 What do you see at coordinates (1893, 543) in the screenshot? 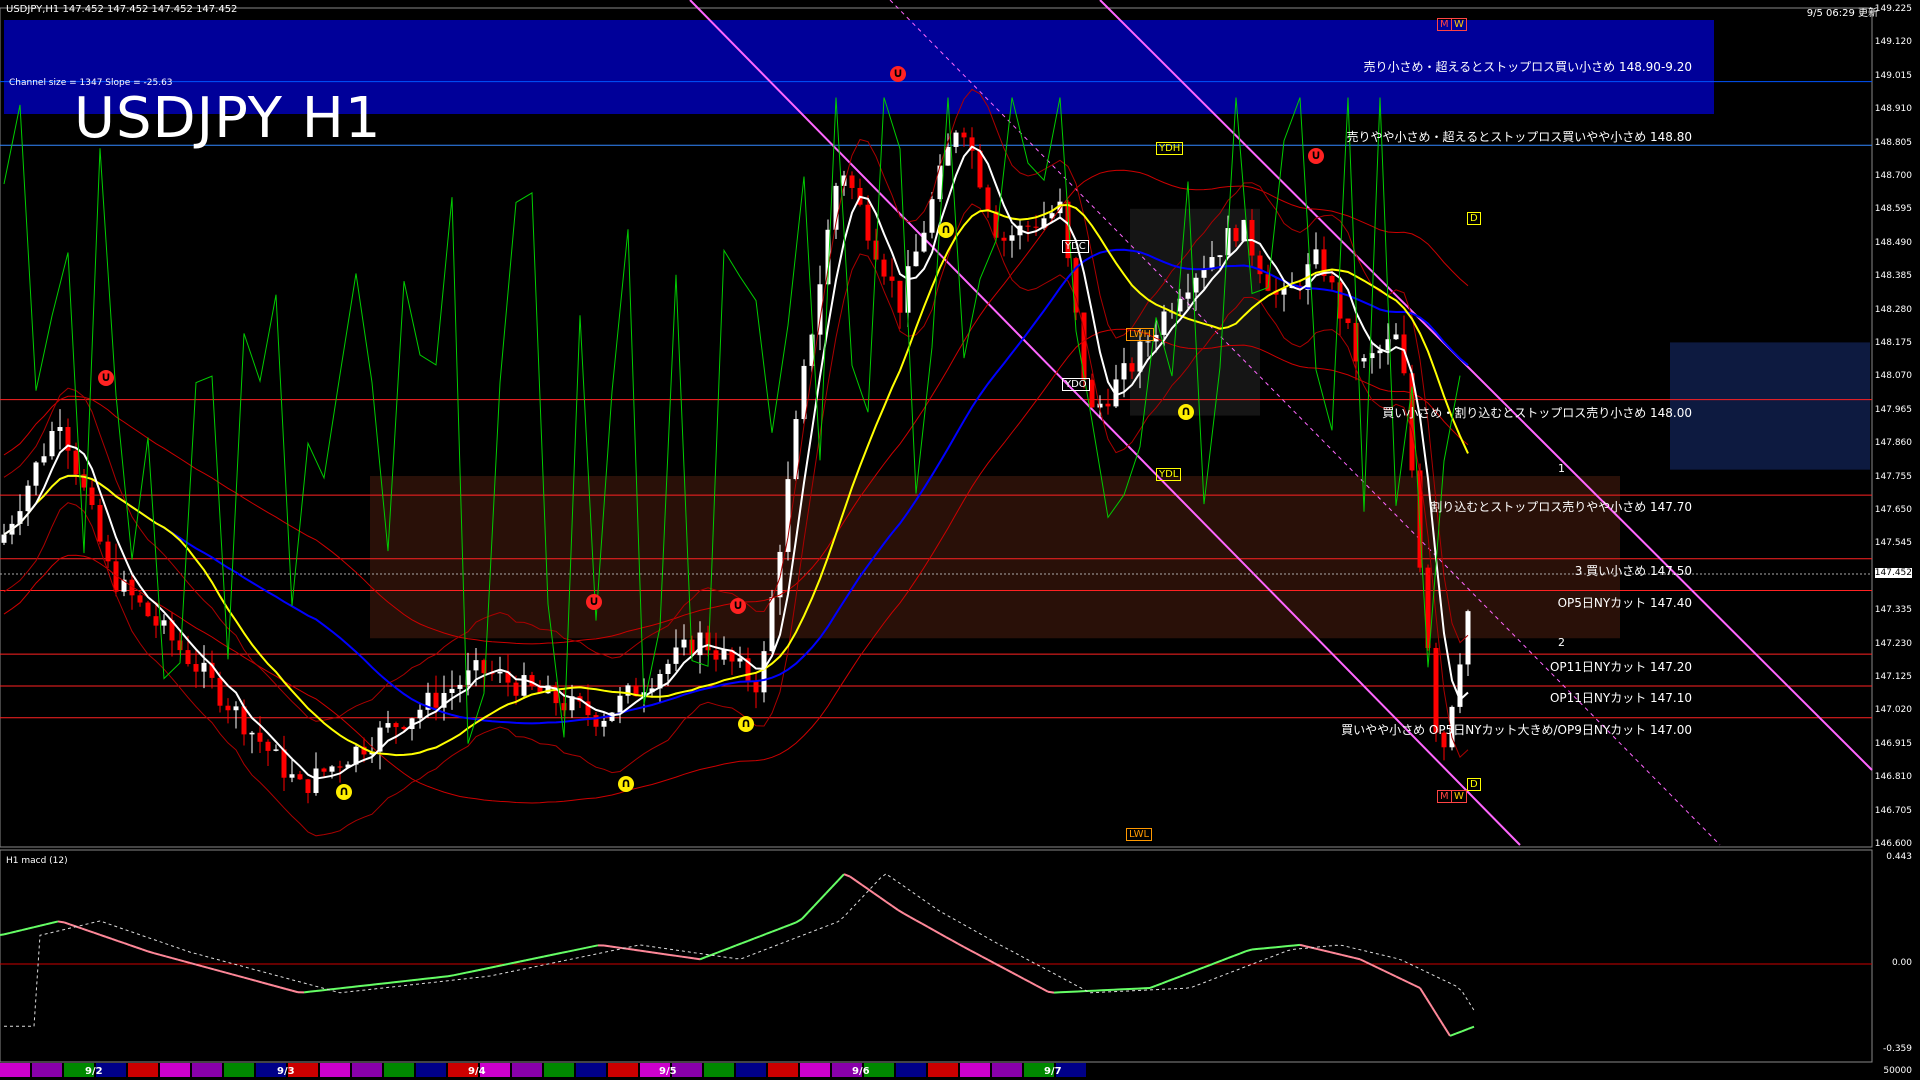
I see `price-tick-label: 147.545` at bounding box center [1893, 543].